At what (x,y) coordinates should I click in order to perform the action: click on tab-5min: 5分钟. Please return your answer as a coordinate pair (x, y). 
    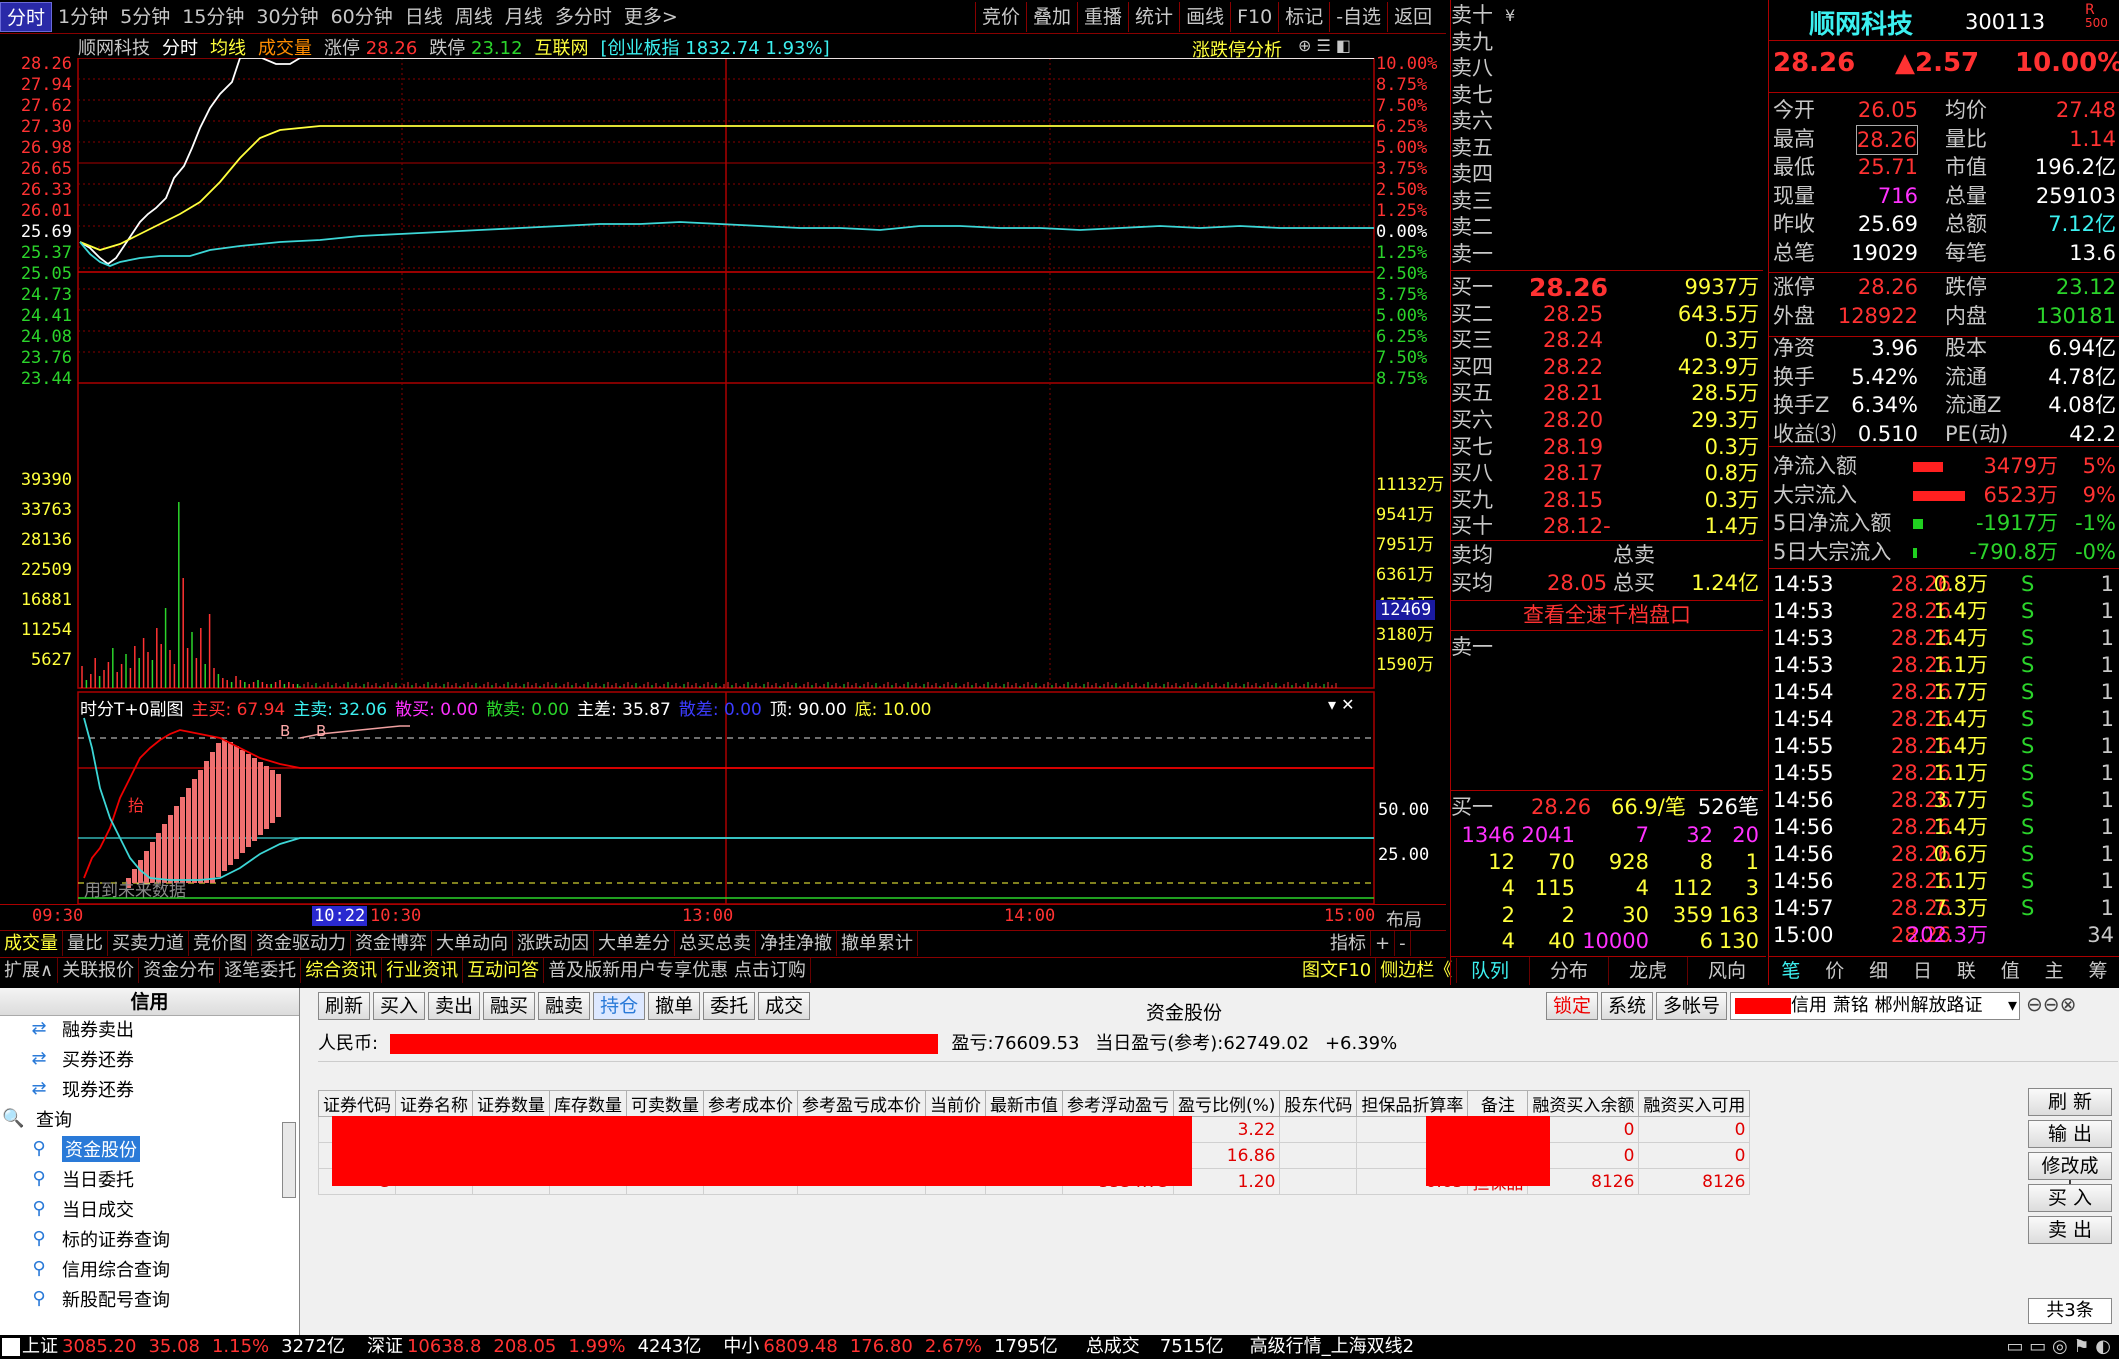
    Looking at the image, I should click on (145, 17).